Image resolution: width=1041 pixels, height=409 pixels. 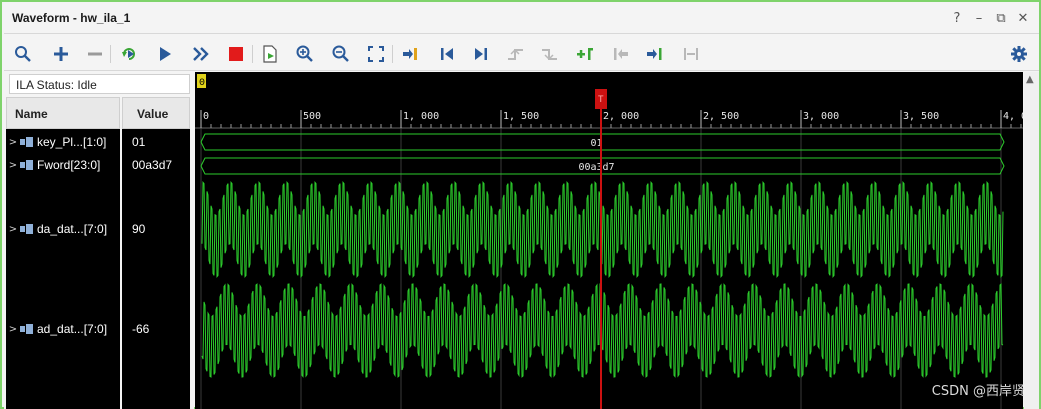 What do you see at coordinates (45, 85) in the screenshot?
I see `ila-status-label: ILA Status:` at bounding box center [45, 85].